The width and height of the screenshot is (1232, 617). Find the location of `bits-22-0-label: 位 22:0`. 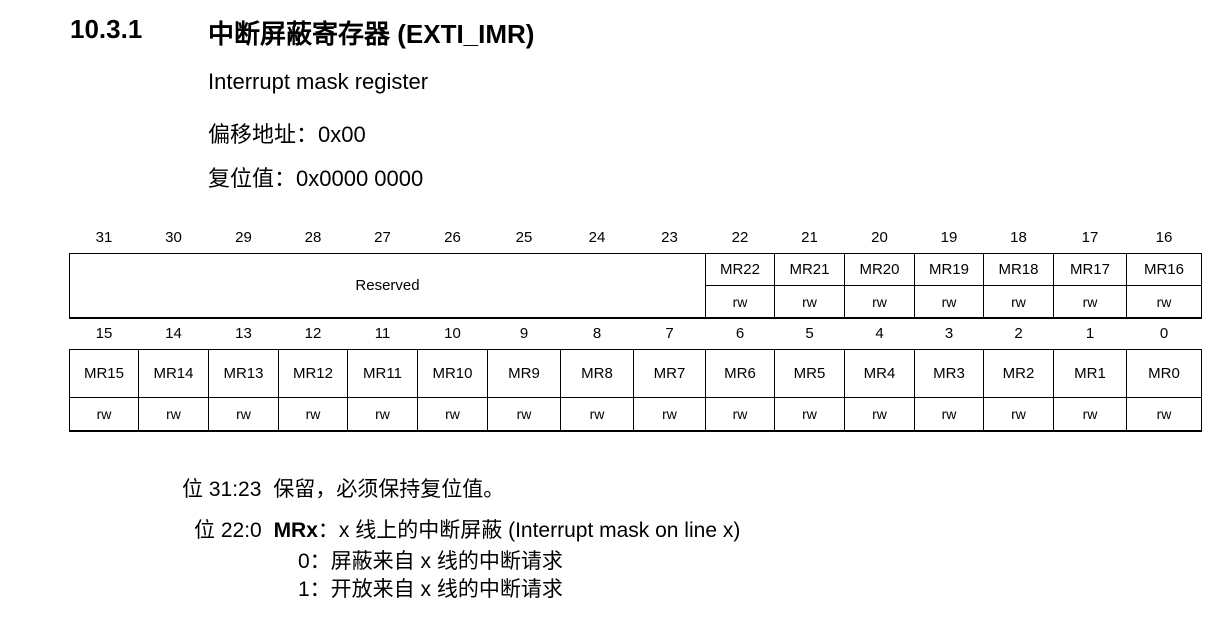

bits-22-0-label: 位 22:0 is located at coordinates (228, 530).